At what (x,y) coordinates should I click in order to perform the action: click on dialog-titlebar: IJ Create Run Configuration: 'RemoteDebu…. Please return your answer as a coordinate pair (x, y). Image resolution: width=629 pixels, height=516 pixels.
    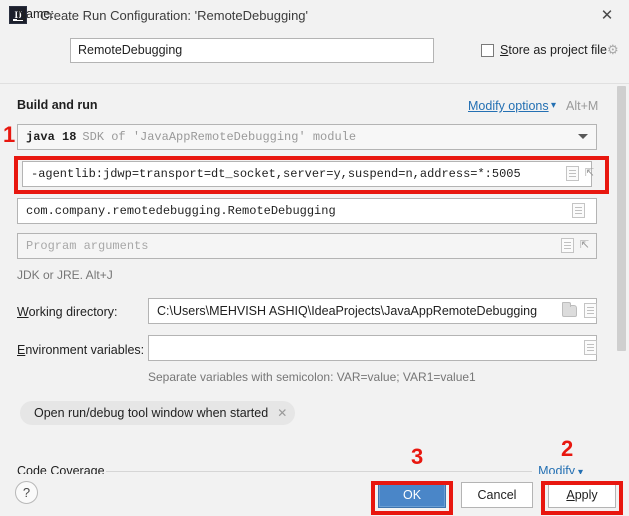
    Looking at the image, I should click on (314, 15).